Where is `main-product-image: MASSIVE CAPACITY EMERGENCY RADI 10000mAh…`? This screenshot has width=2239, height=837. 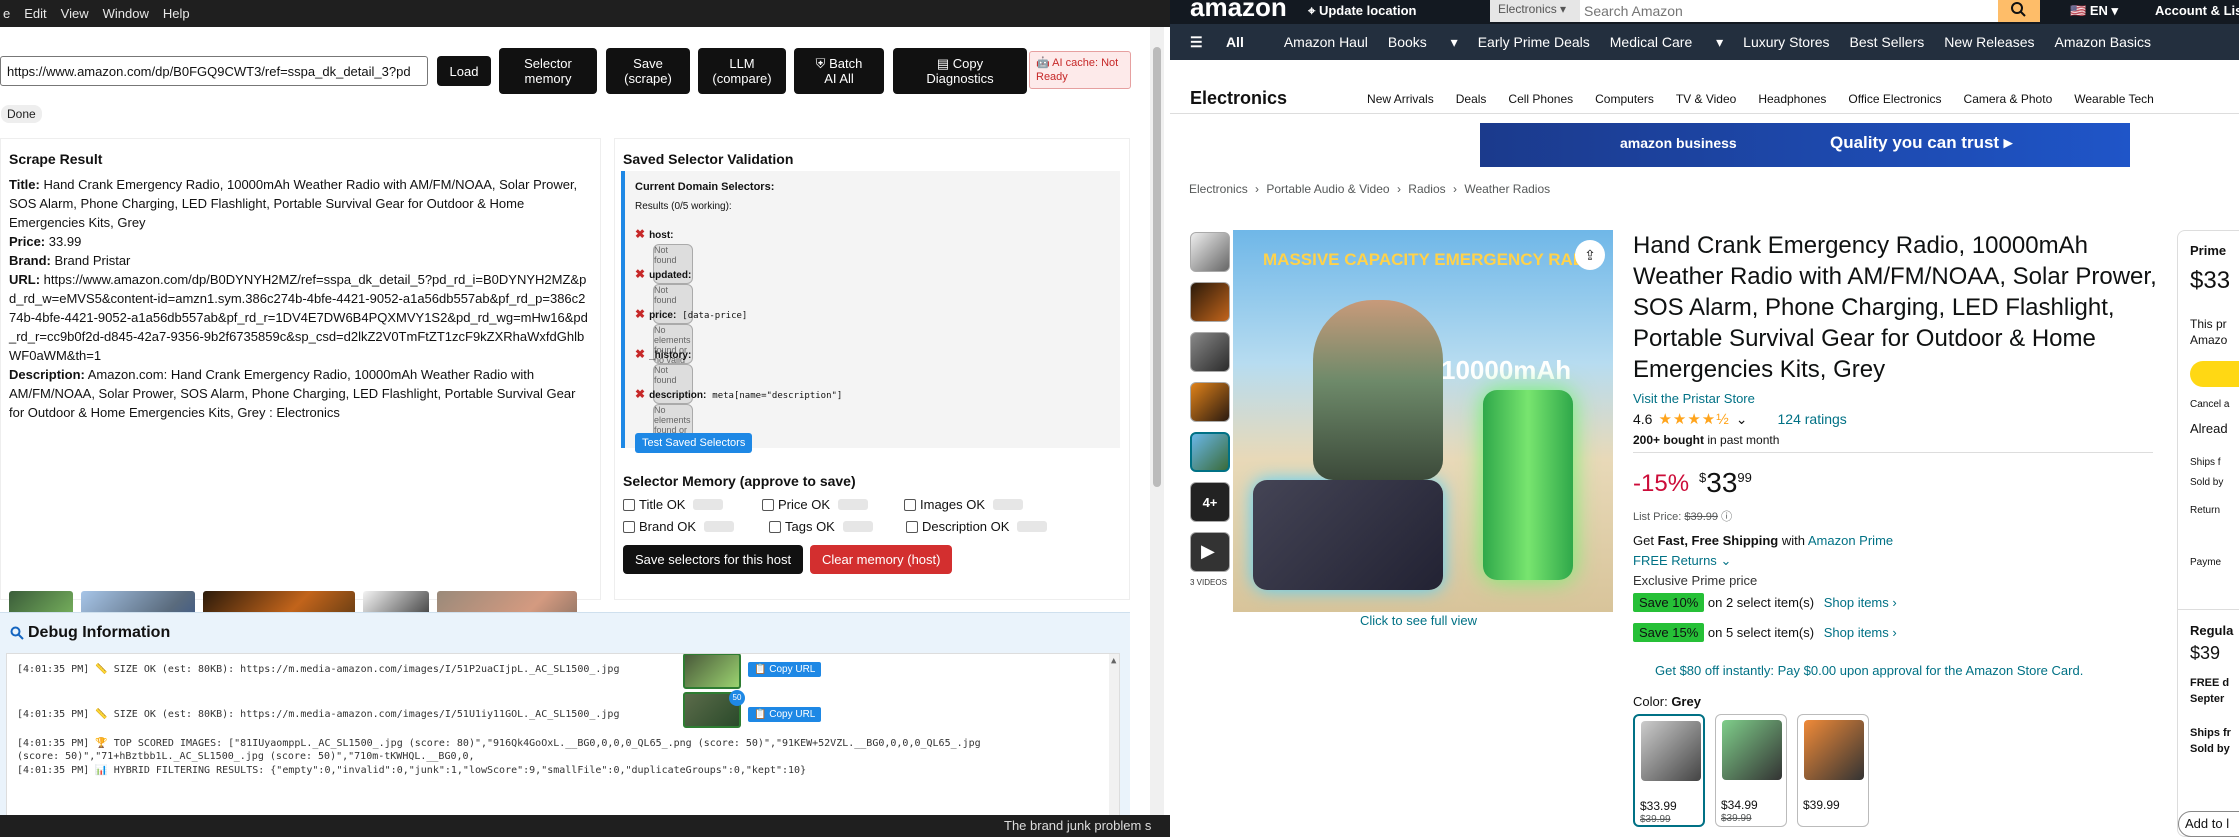
main-product-image: MASSIVE CAPACITY EMERGENCY RADI 10000mAh… is located at coordinates (1423, 421).